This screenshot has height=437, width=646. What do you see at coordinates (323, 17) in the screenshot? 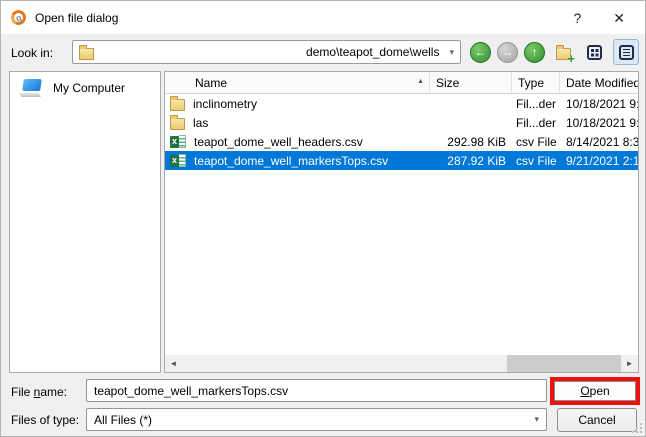
I see `title-bar: g Open file dialog ? ✕` at bounding box center [323, 17].